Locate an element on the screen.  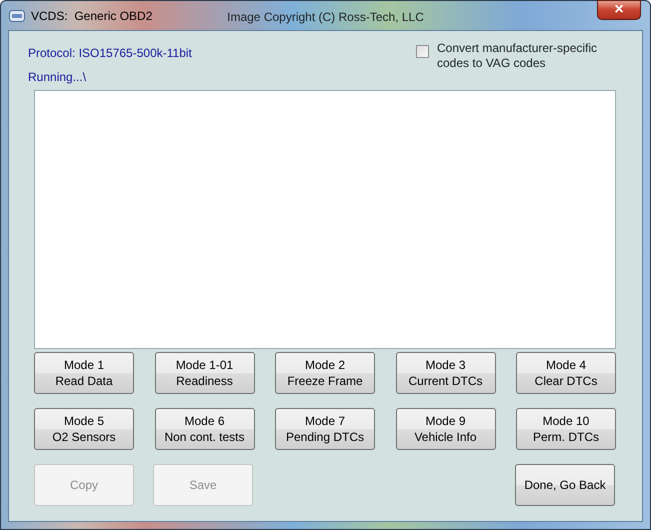
status-text: Running...\ is located at coordinates (58, 77).